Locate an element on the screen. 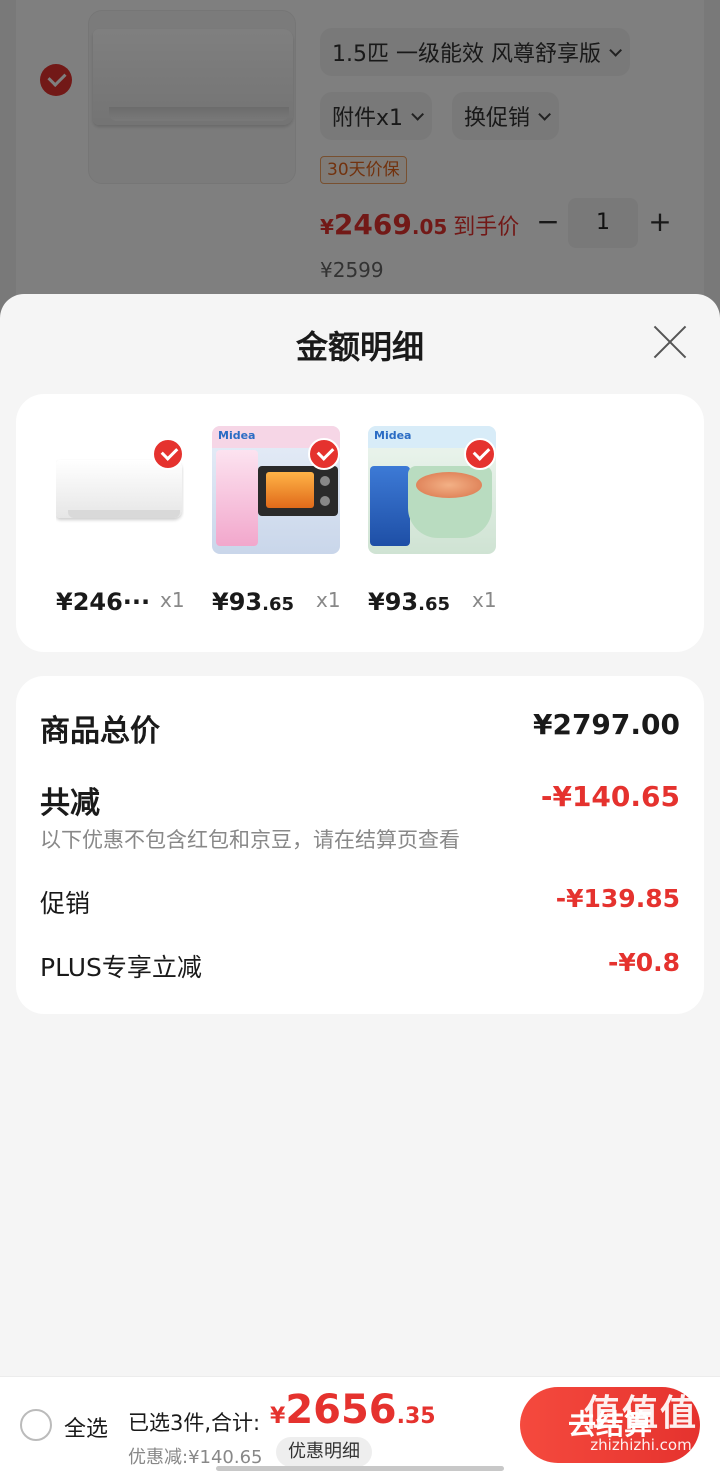  promotion-value: -¥139.85 is located at coordinates (617, 898).